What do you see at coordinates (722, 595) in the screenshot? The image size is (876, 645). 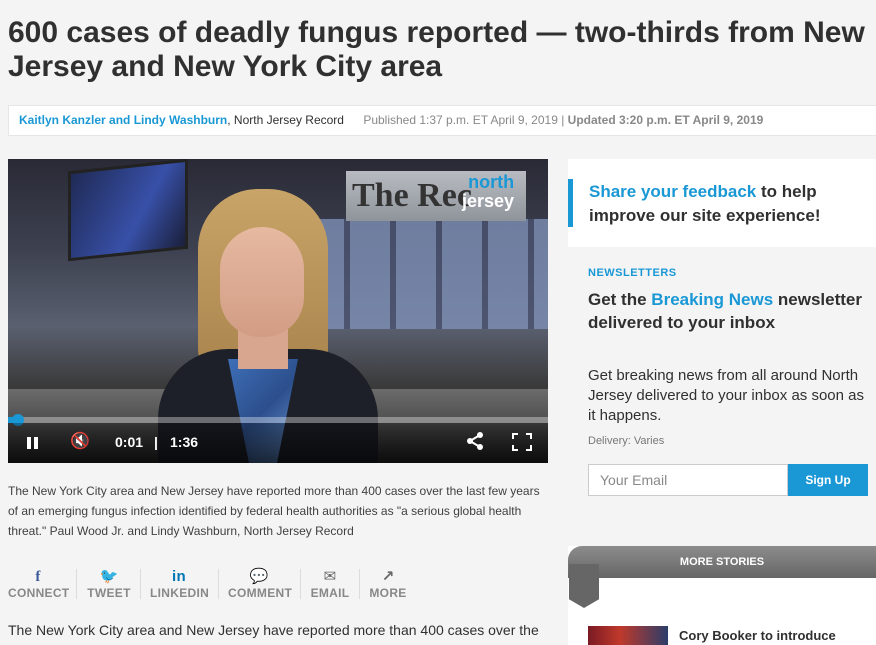 I see `more-stories-module: MORE STORIES Cory Booker to introduce` at bounding box center [722, 595].